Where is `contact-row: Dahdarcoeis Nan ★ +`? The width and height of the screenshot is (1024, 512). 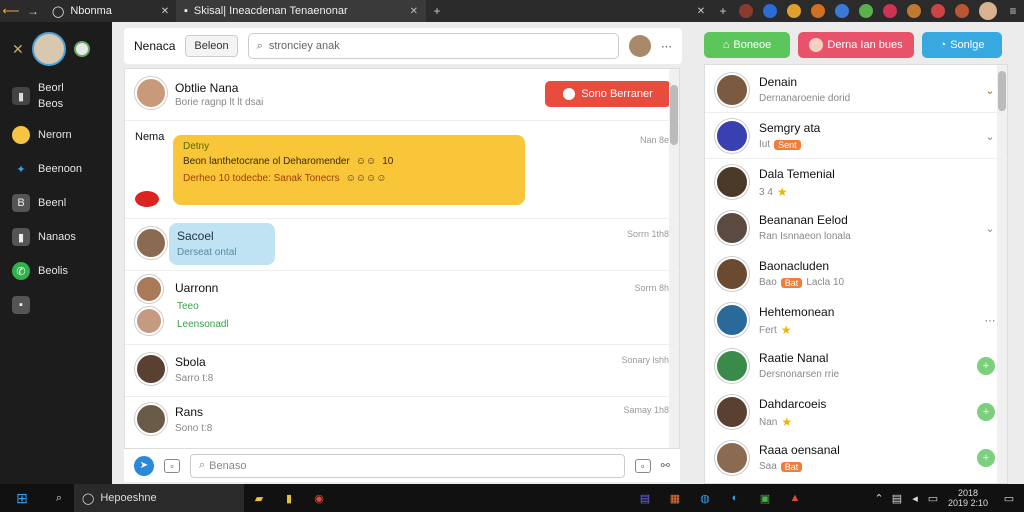
contact-row: Dahdarcoeis Nan ★ + is located at coordinates (857, 412).